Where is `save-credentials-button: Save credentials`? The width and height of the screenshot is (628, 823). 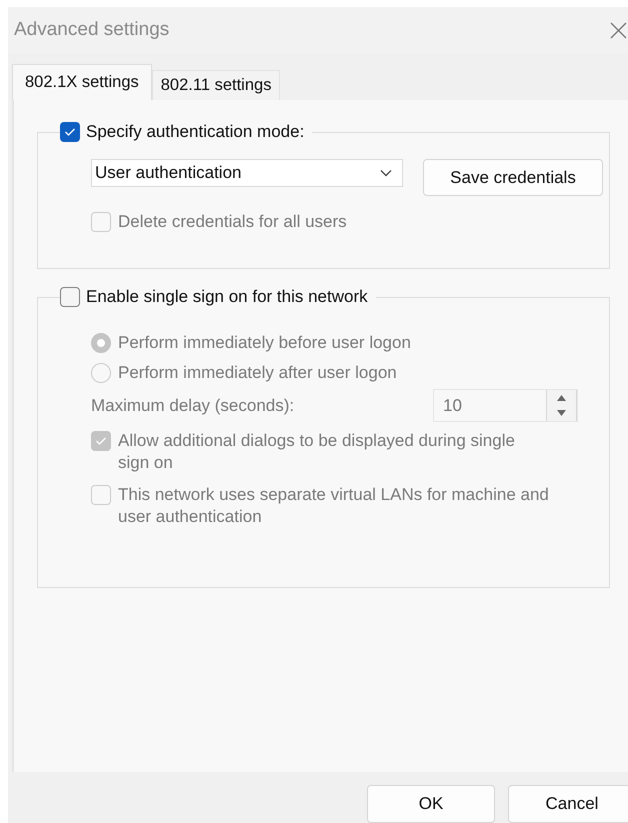 save-credentials-button: Save credentials is located at coordinates (513, 177).